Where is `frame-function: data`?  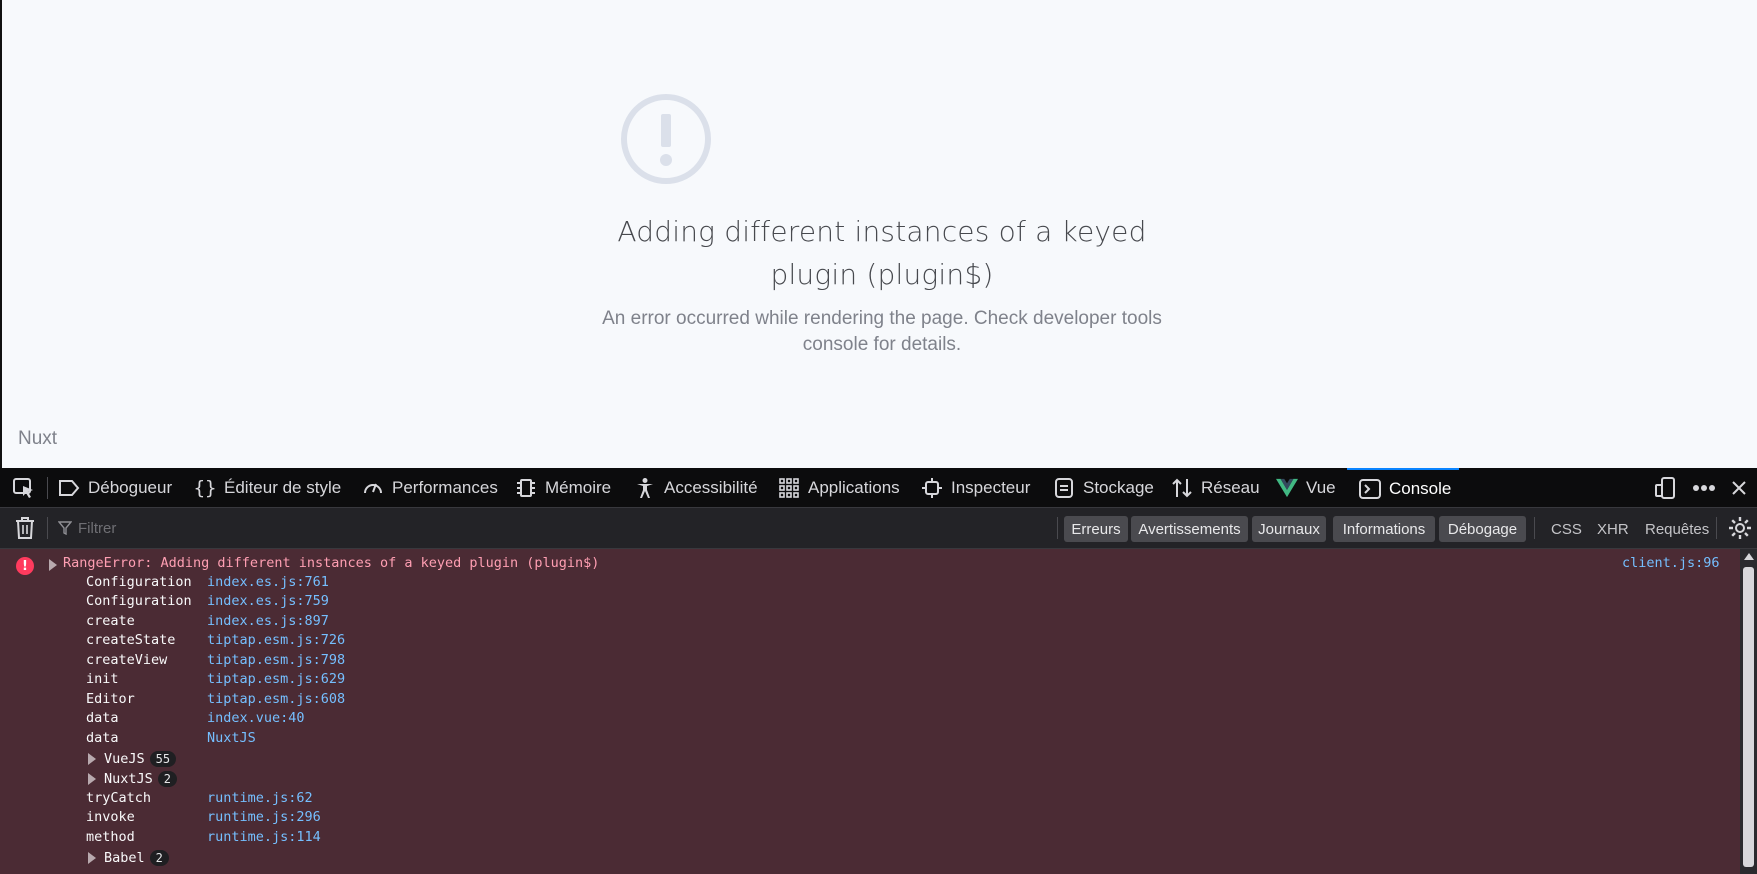 frame-function: data is located at coordinates (102, 718).